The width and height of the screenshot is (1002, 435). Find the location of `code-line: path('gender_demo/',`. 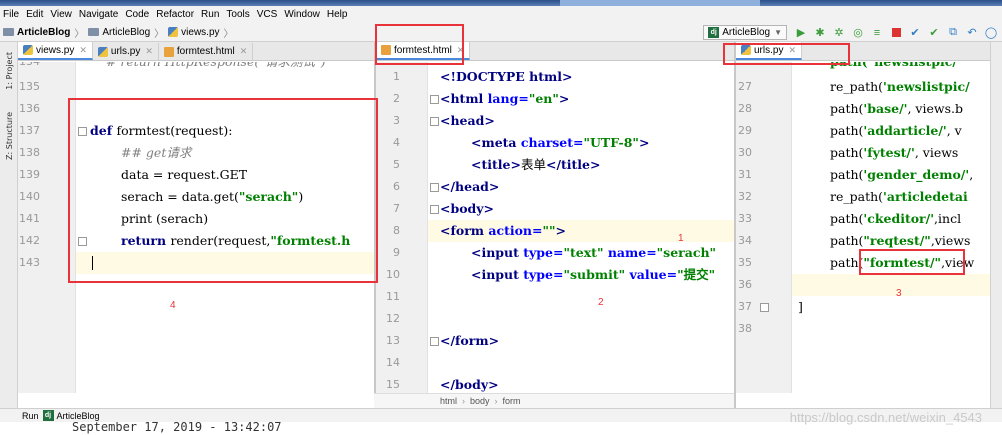

code-line: path('gender_demo/', is located at coordinates (901, 175).